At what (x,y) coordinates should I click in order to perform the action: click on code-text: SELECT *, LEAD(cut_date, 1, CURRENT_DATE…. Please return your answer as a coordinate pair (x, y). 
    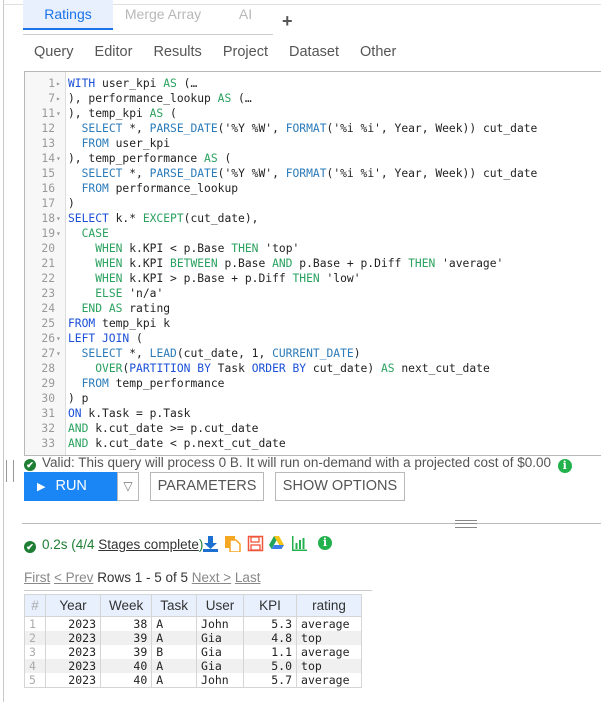
    Looking at the image, I should click on (221, 353).